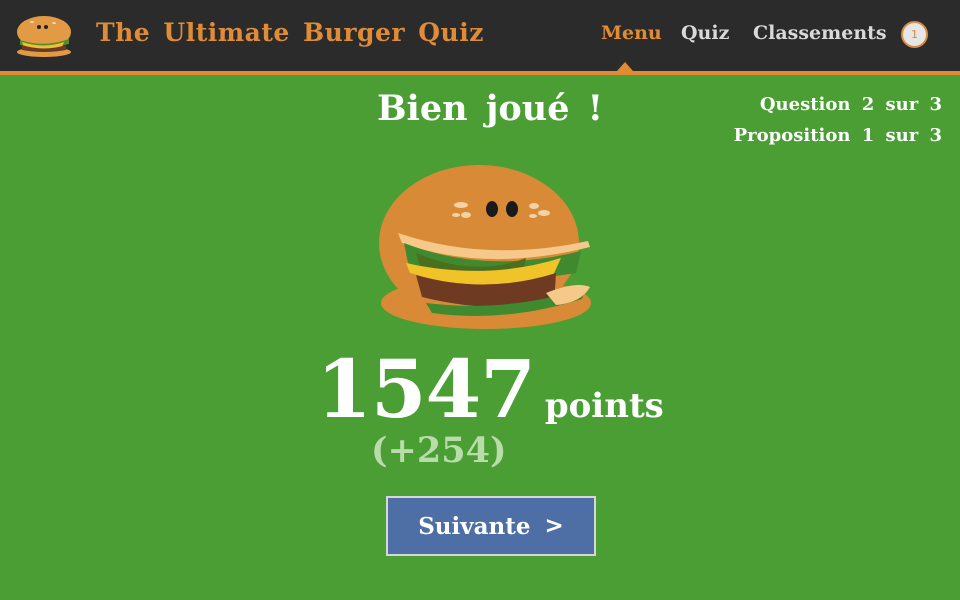 Image resolution: width=960 pixels, height=600 pixels. Describe the element at coordinates (474, 526) in the screenshot. I see `next-button-label: Suivante` at that location.